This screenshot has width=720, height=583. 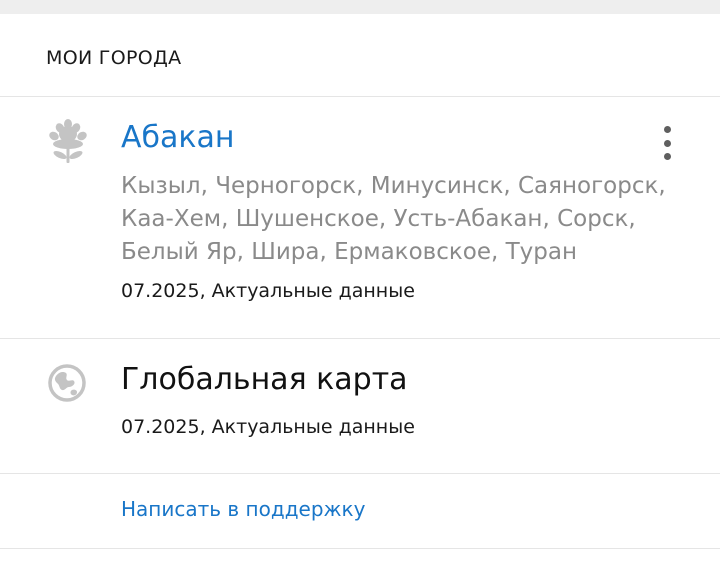 What do you see at coordinates (667, 143) in the screenshot?
I see `more-options-icon` at bounding box center [667, 143].